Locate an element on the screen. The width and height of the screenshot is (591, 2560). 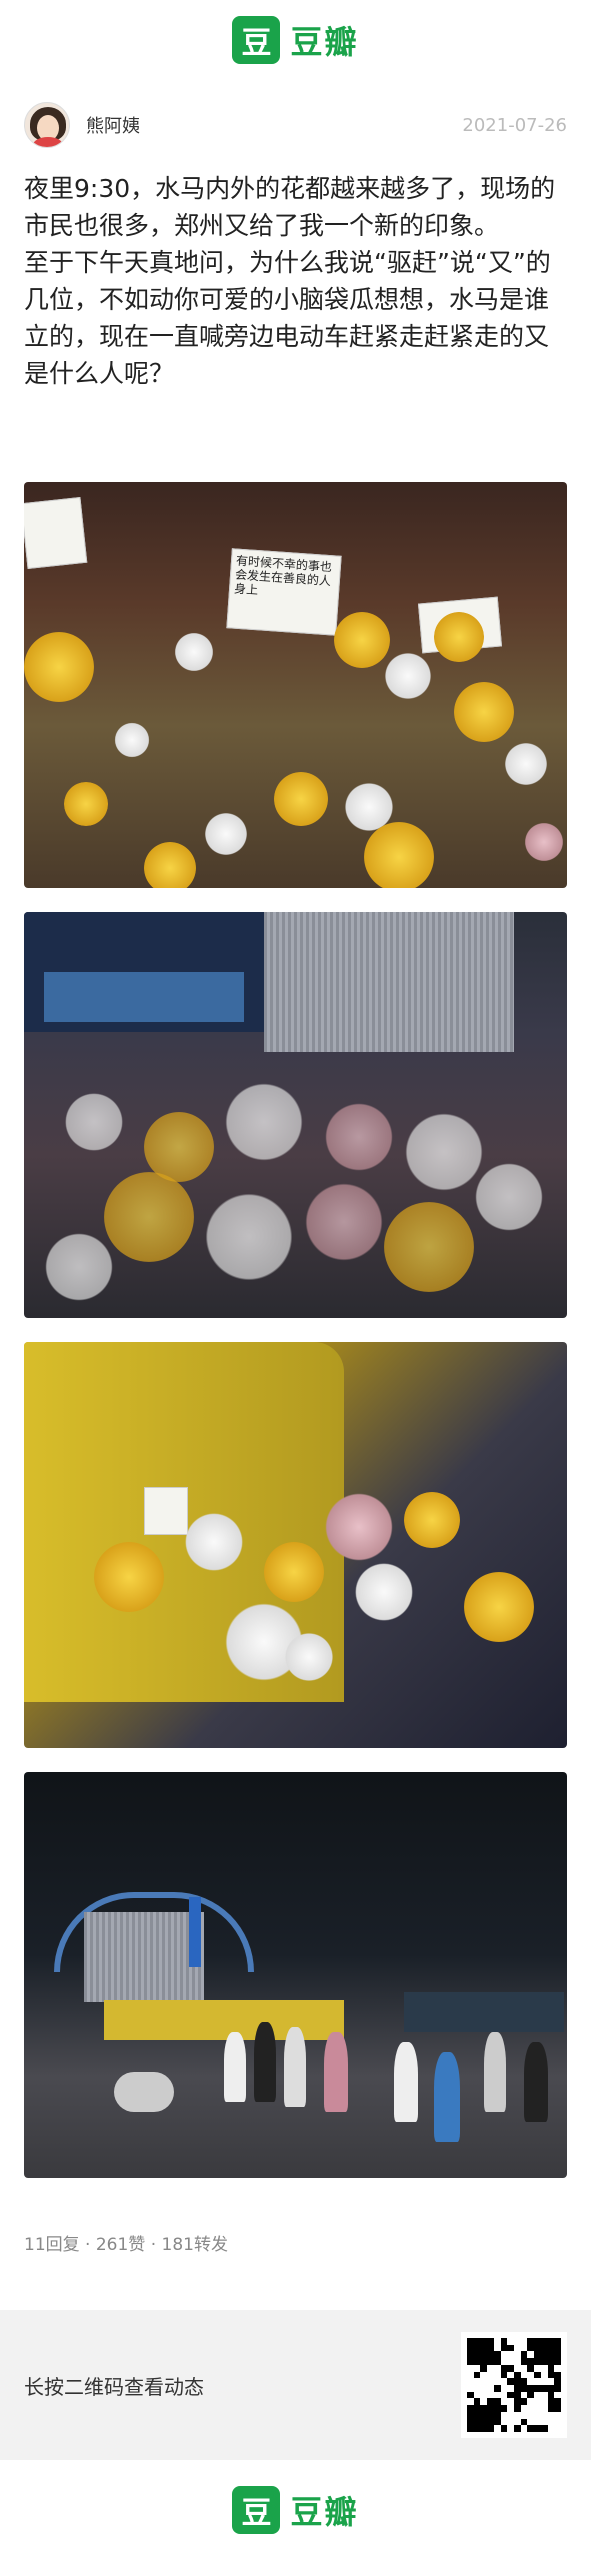
douban-footer-logo: 豆 豆瓣 is located at coordinates (295, 2510).